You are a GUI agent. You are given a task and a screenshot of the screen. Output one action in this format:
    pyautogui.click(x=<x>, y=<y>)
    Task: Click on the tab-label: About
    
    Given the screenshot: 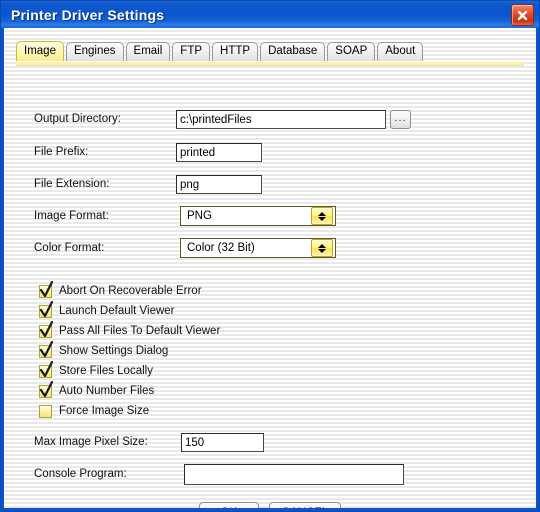 What is the action you would take?
    pyautogui.click(x=400, y=51)
    